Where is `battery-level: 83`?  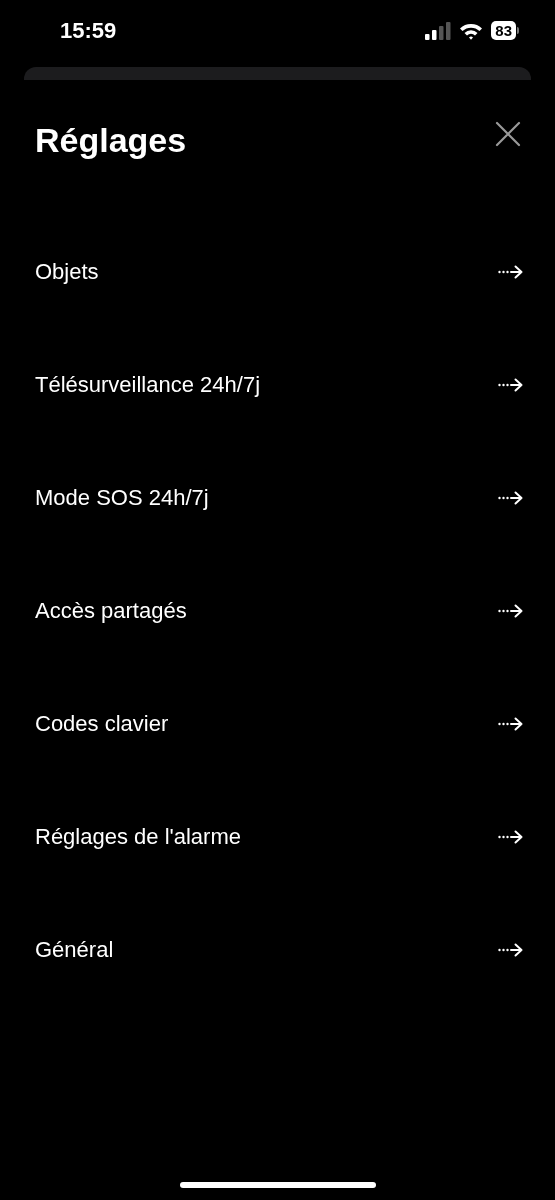 battery-level: 83 is located at coordinates (503, 30).